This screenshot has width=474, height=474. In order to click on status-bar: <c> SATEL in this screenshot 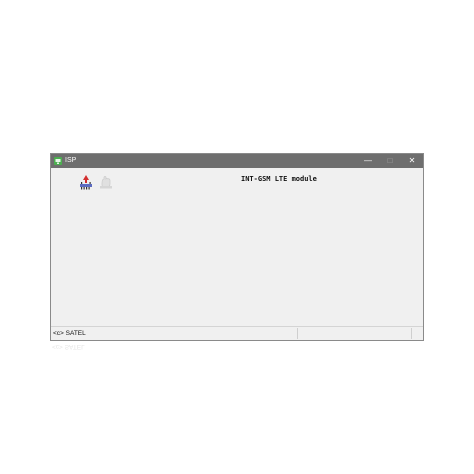, I will do `click(237, 333)`.